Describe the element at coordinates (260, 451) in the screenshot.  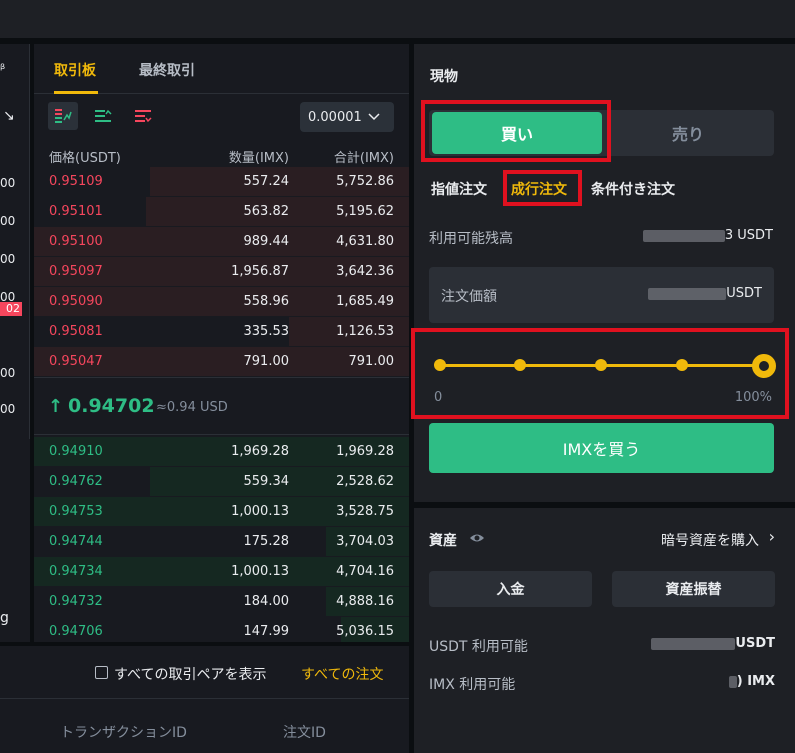
I see `bid-quantity: 1,969.28` at that location.